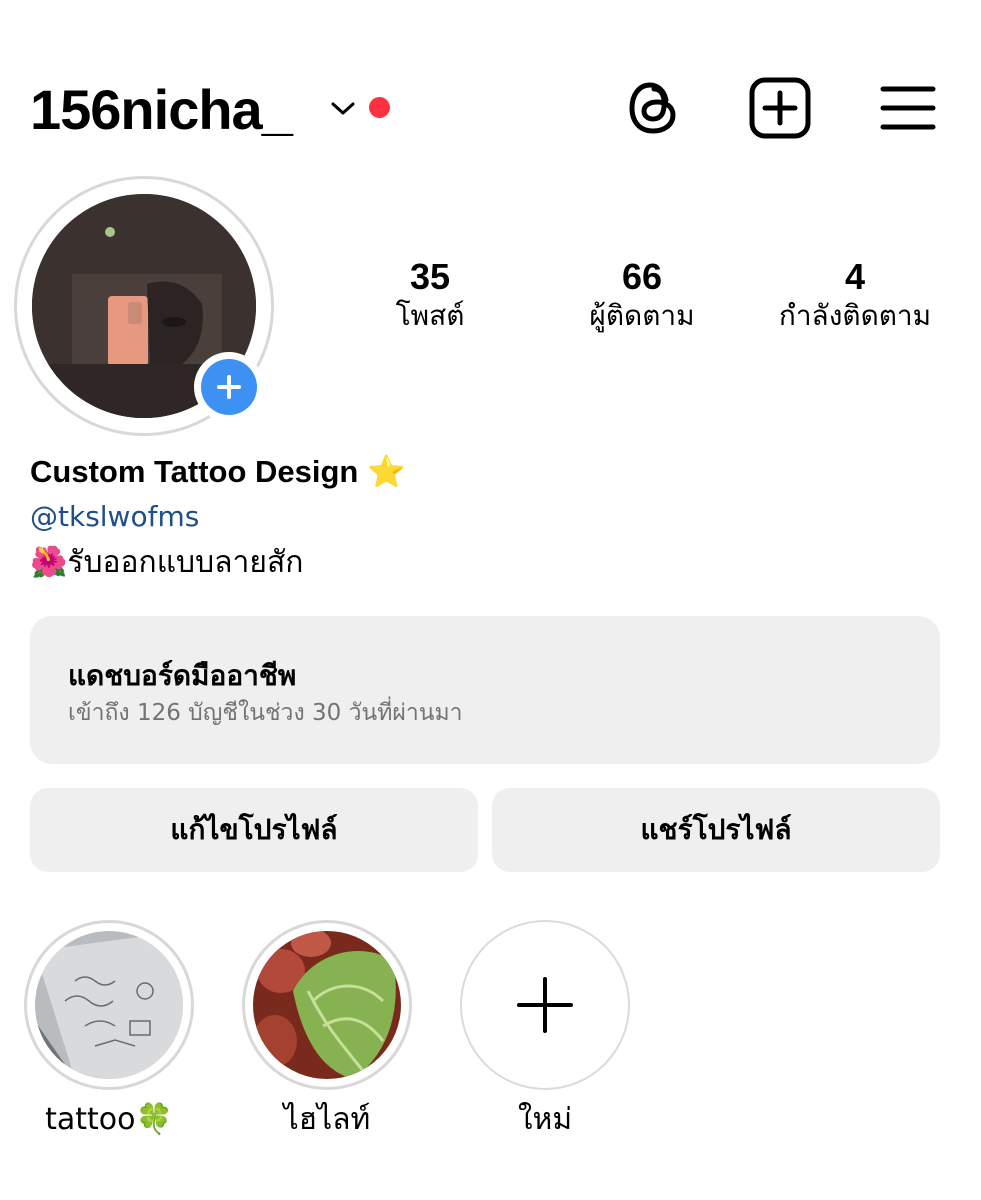 This screenshot has width=981, height=1200. I want to click on notification-dot, so click(379, 107).